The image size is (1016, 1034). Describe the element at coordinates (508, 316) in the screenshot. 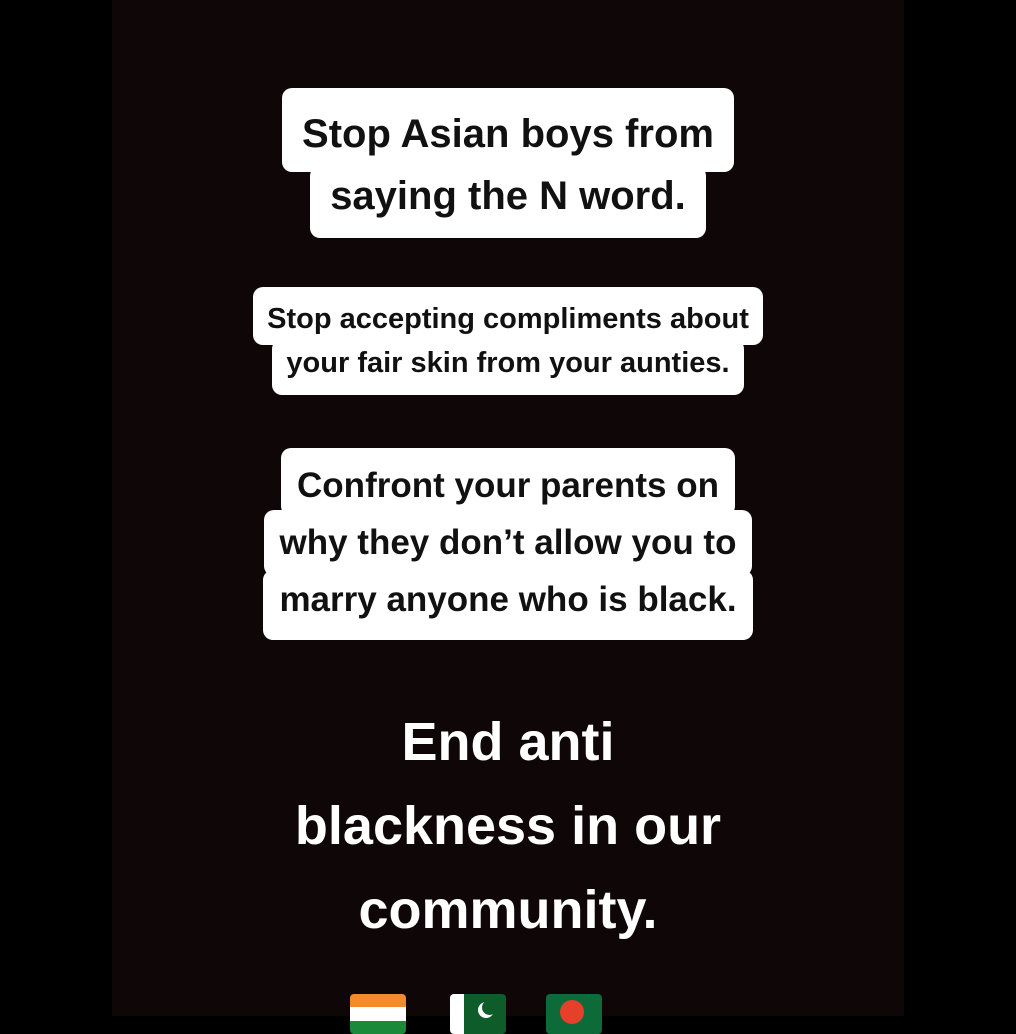

I see `label-line: Stop accepting compliments about` at that location.